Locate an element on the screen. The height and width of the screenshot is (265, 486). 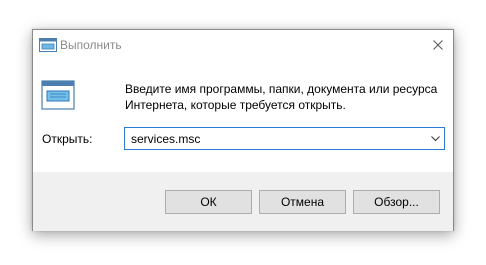
chevron-down-icon is located at coordinates (435, 138).